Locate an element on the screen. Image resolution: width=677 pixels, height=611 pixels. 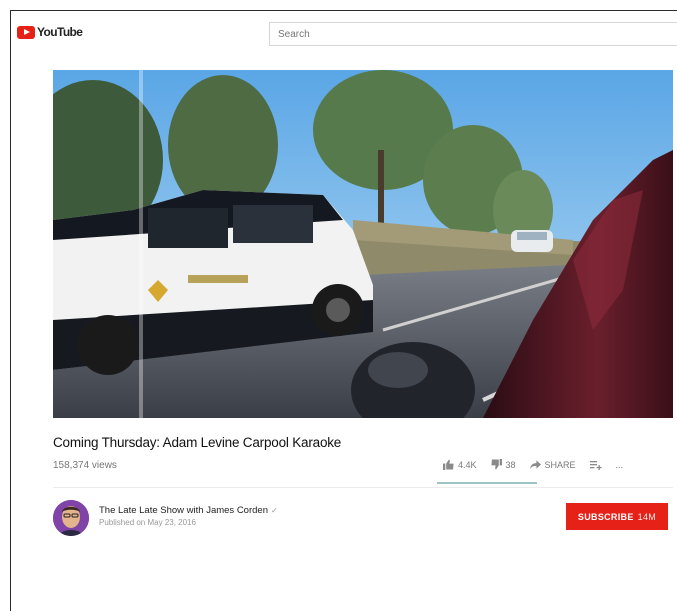
view-count: 158,374 views is located at coordinates (85, 465).